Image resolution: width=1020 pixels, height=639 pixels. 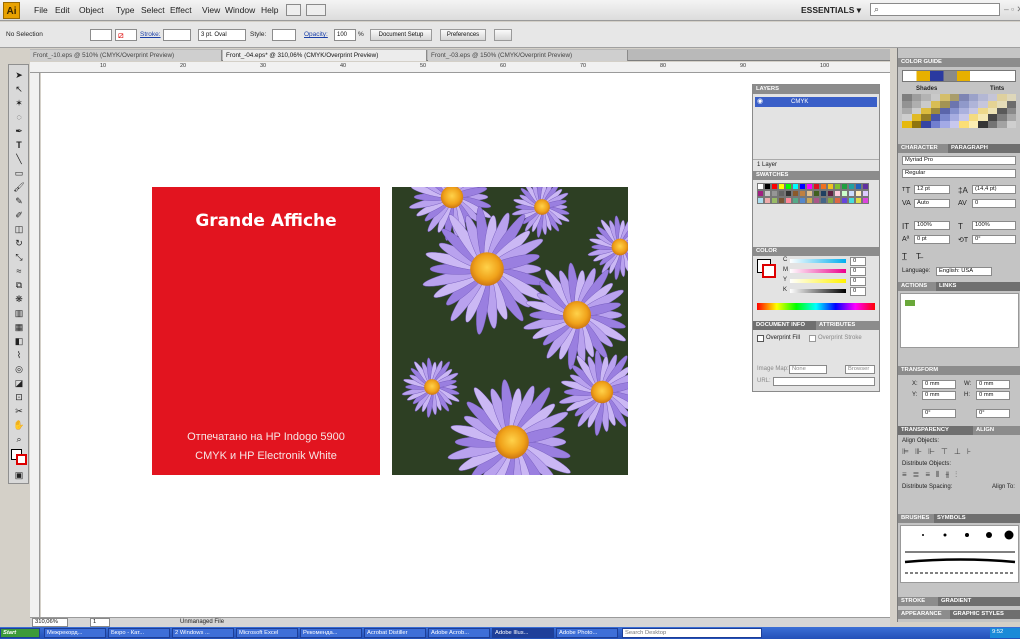 What do you see at coordinates (503, 35) in the screenshot?
I see `arrange-icon` at bounding box center [503, 35].